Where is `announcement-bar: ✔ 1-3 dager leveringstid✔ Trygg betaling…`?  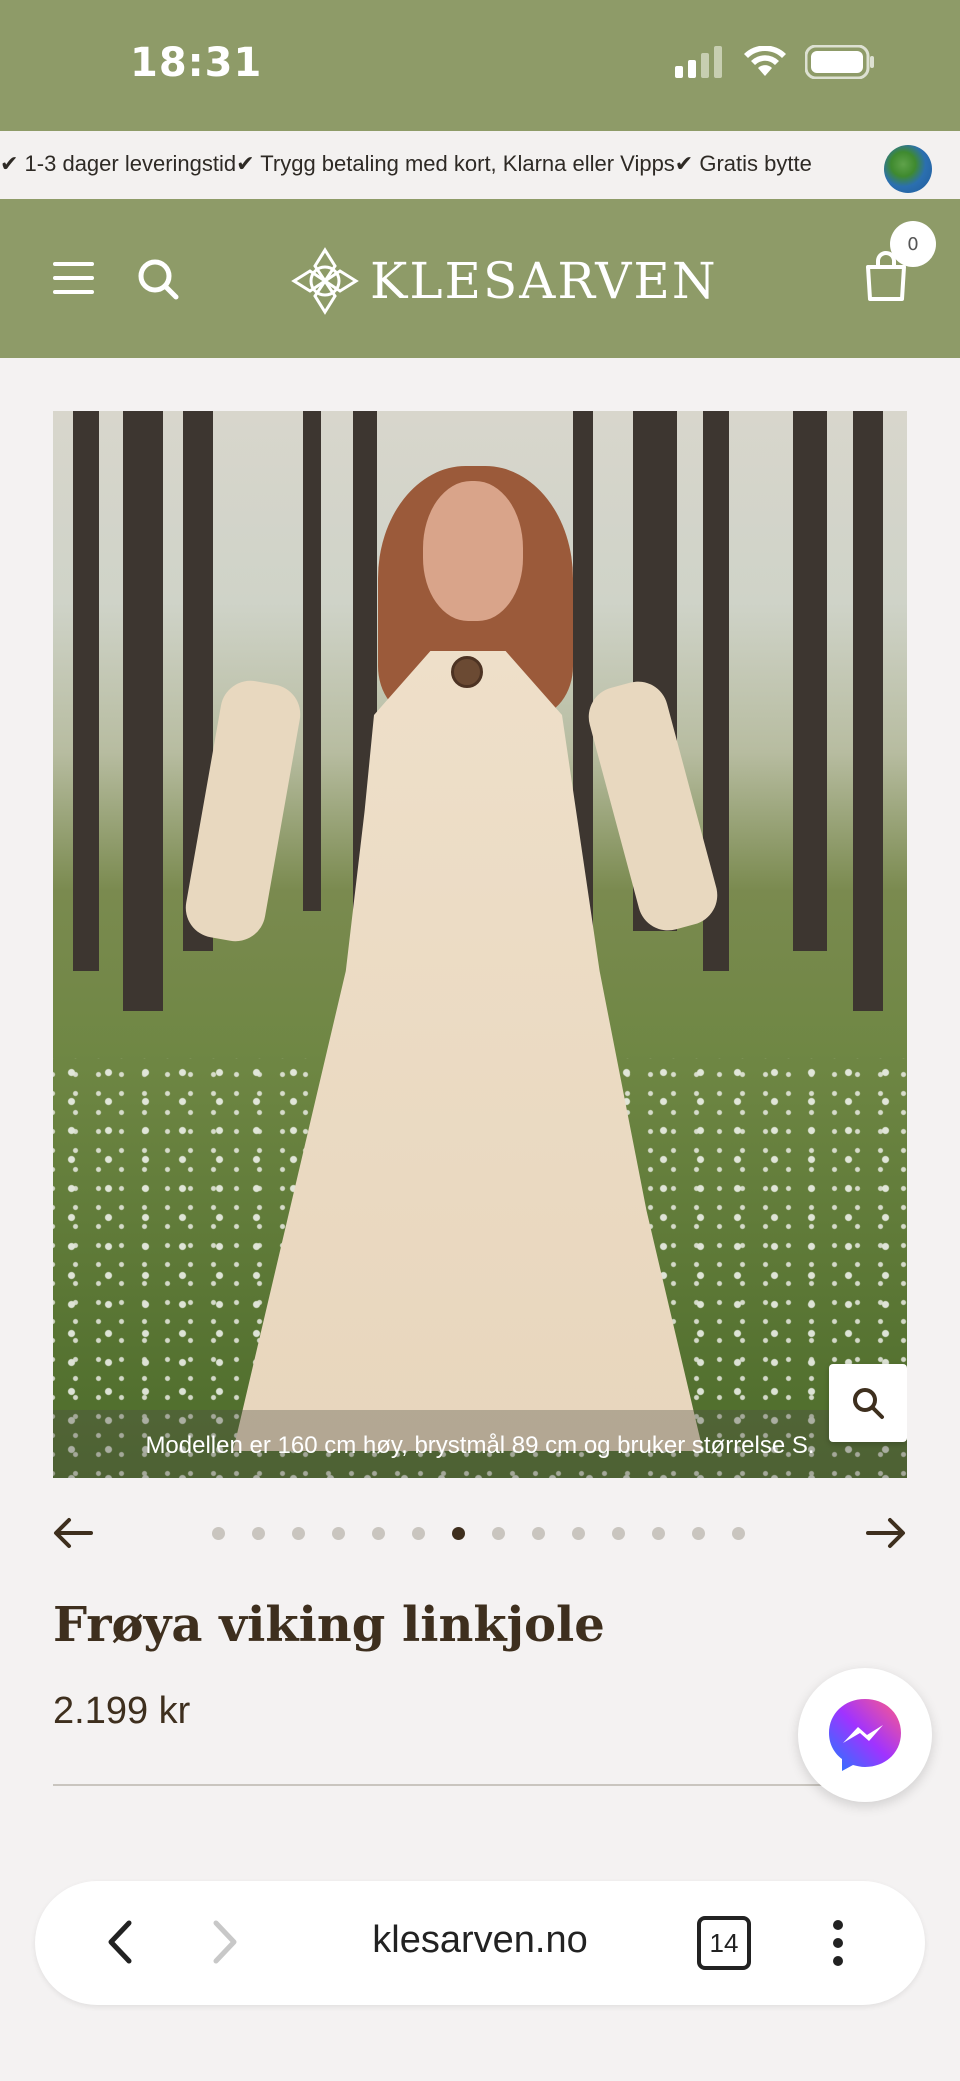
announcement-bar: ✔ 1-3 dager leveringstid✔ Trygg betaling… is located at coordinates (480, 165).